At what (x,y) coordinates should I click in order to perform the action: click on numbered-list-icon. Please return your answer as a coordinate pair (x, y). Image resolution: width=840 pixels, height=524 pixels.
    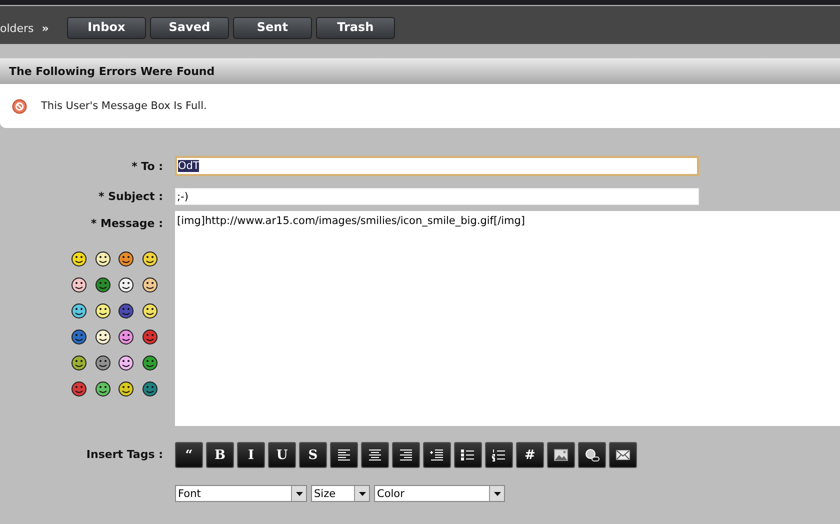
    Looking at the image, I should click on (499, 455).